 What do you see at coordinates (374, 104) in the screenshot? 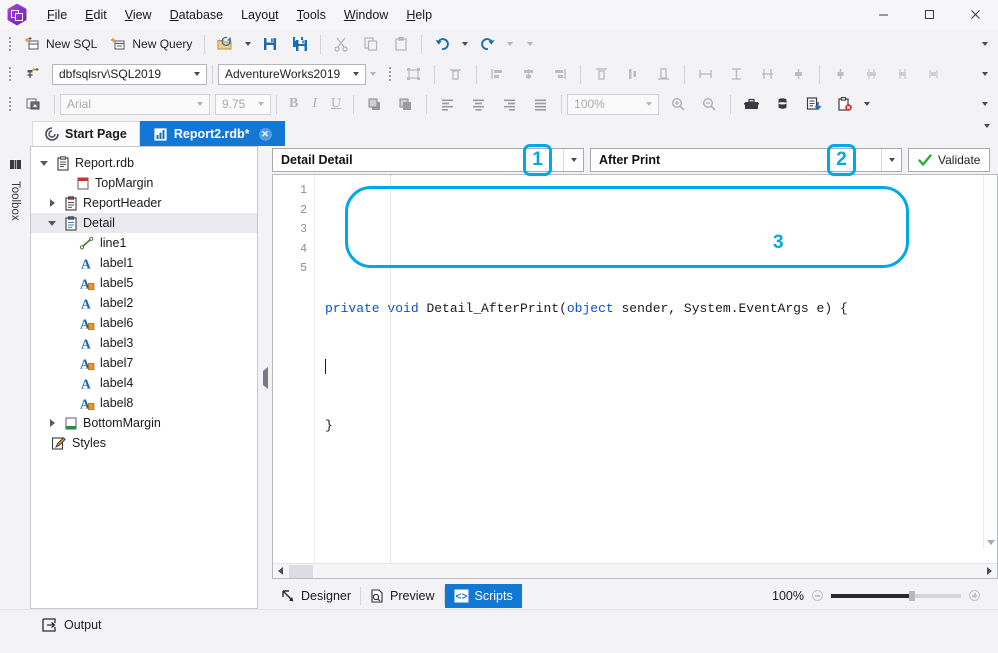
I see `bring-to-front-button` at bounding box center [374, 104].